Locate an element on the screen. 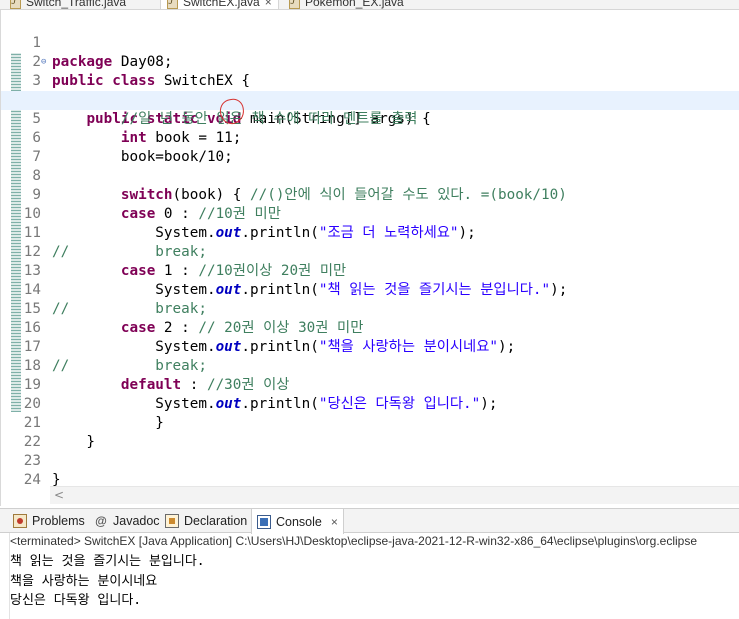 The width and height of the screenshot is (739, 619). code-line-current: 5 int book = 11; is located at coordinates (370, 118).